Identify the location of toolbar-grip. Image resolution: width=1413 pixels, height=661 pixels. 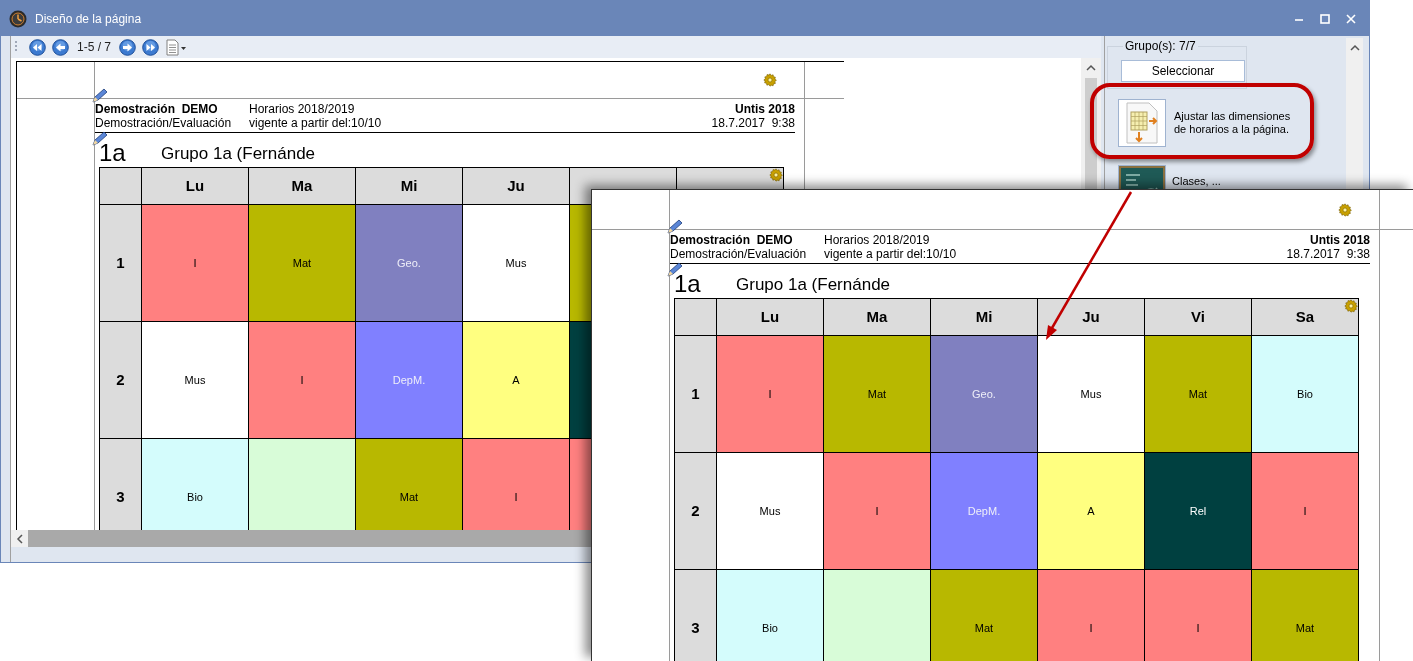
(16, 47).